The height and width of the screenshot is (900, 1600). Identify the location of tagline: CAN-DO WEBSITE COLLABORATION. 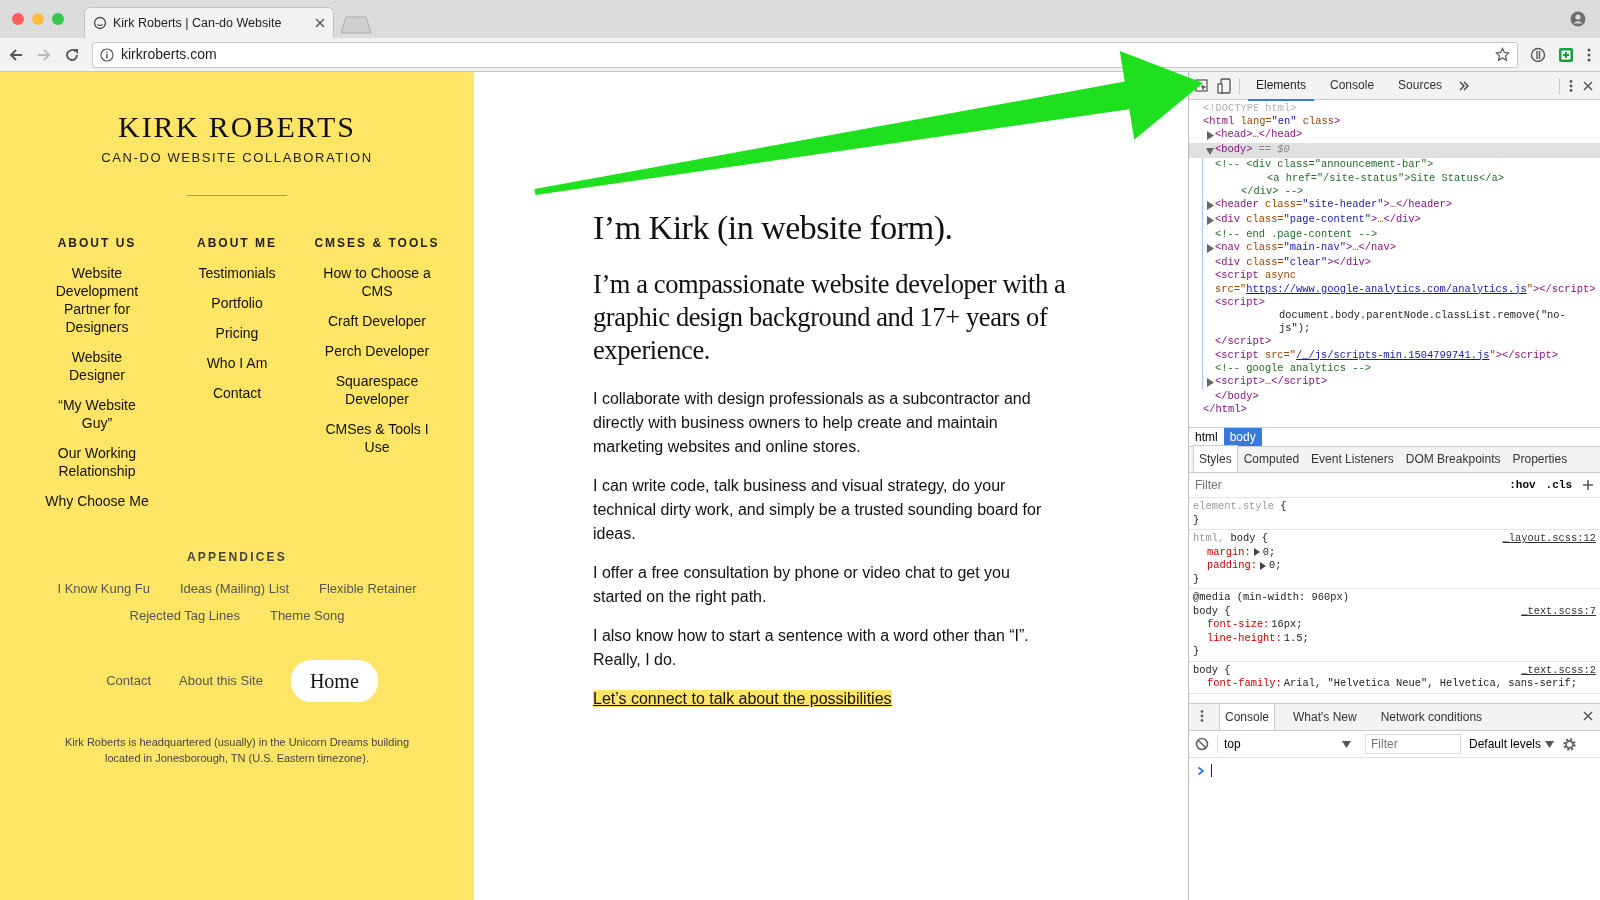
(237, 158).